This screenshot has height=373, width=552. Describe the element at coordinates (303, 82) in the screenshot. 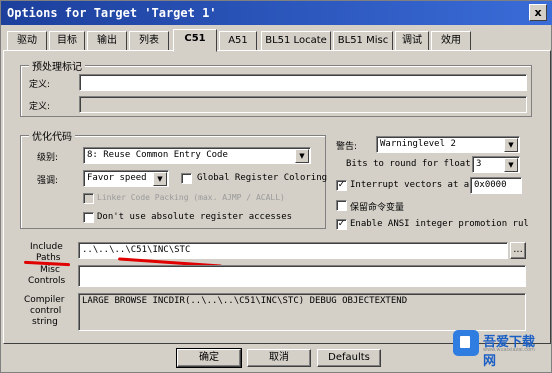

I see `define-input` at that location.